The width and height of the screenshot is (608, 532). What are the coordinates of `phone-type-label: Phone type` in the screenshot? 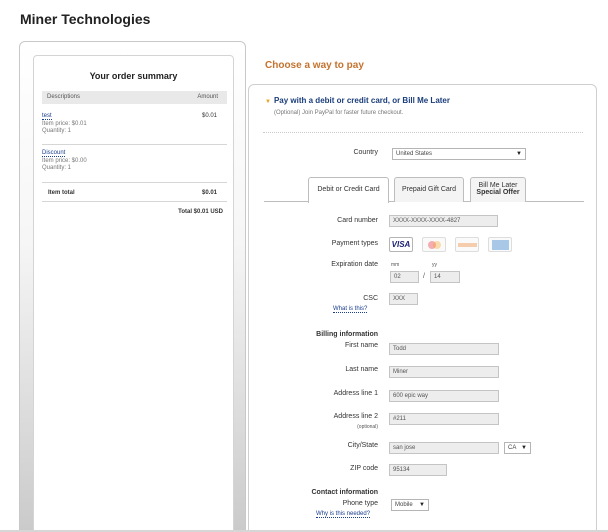 It's located at (360, 503).